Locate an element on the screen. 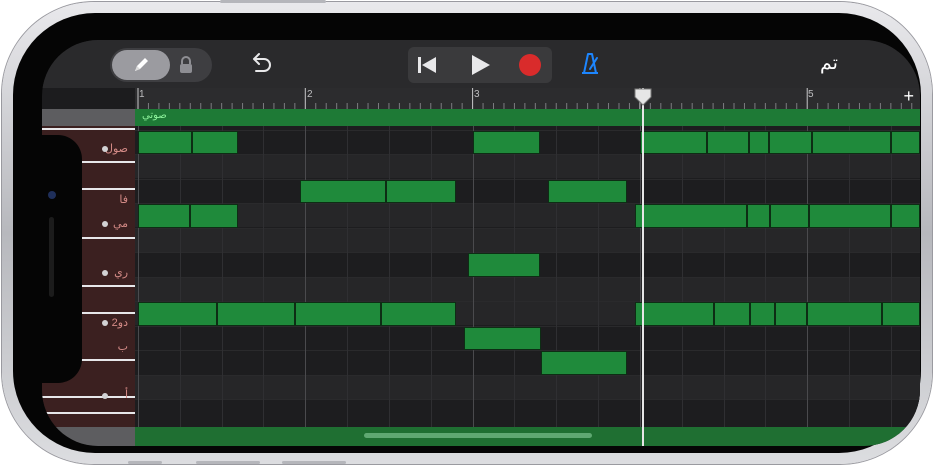  key-label-do2: دو2 is located at coordinates (119, 323).